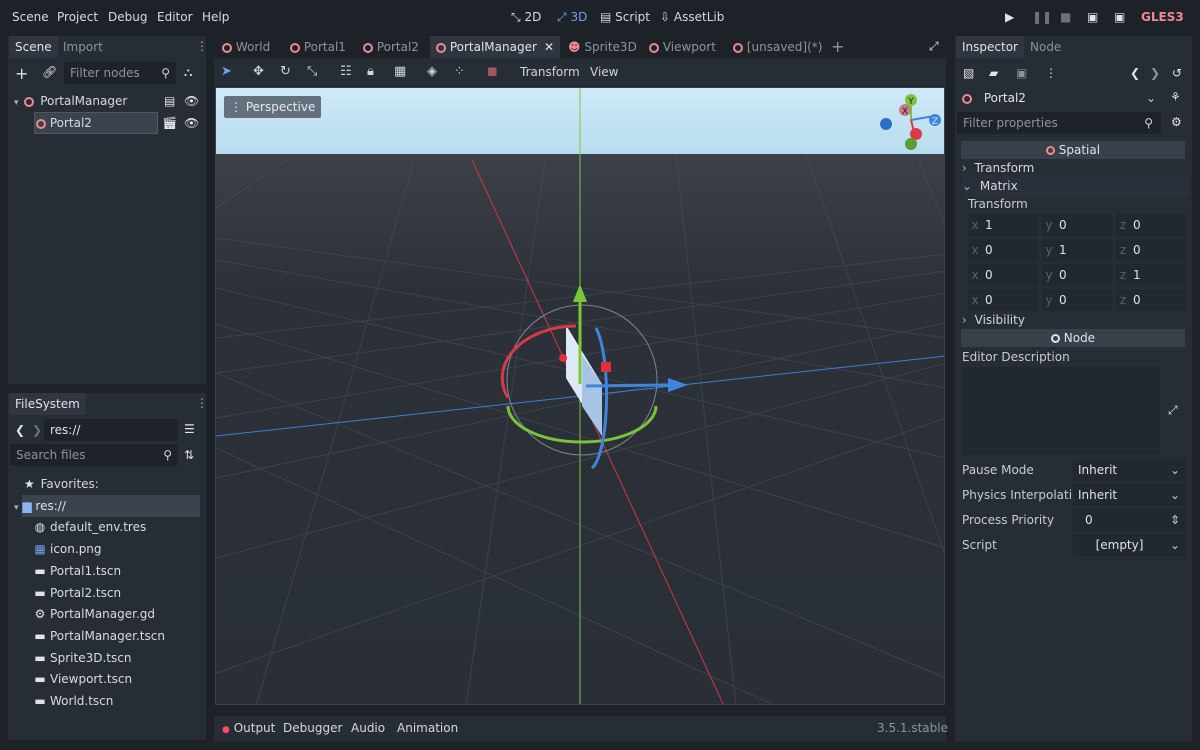 The height and width of the screenshot is (750, 1200). I want to click on object-selector: Portal2 ⌄, so click(1060, 98).